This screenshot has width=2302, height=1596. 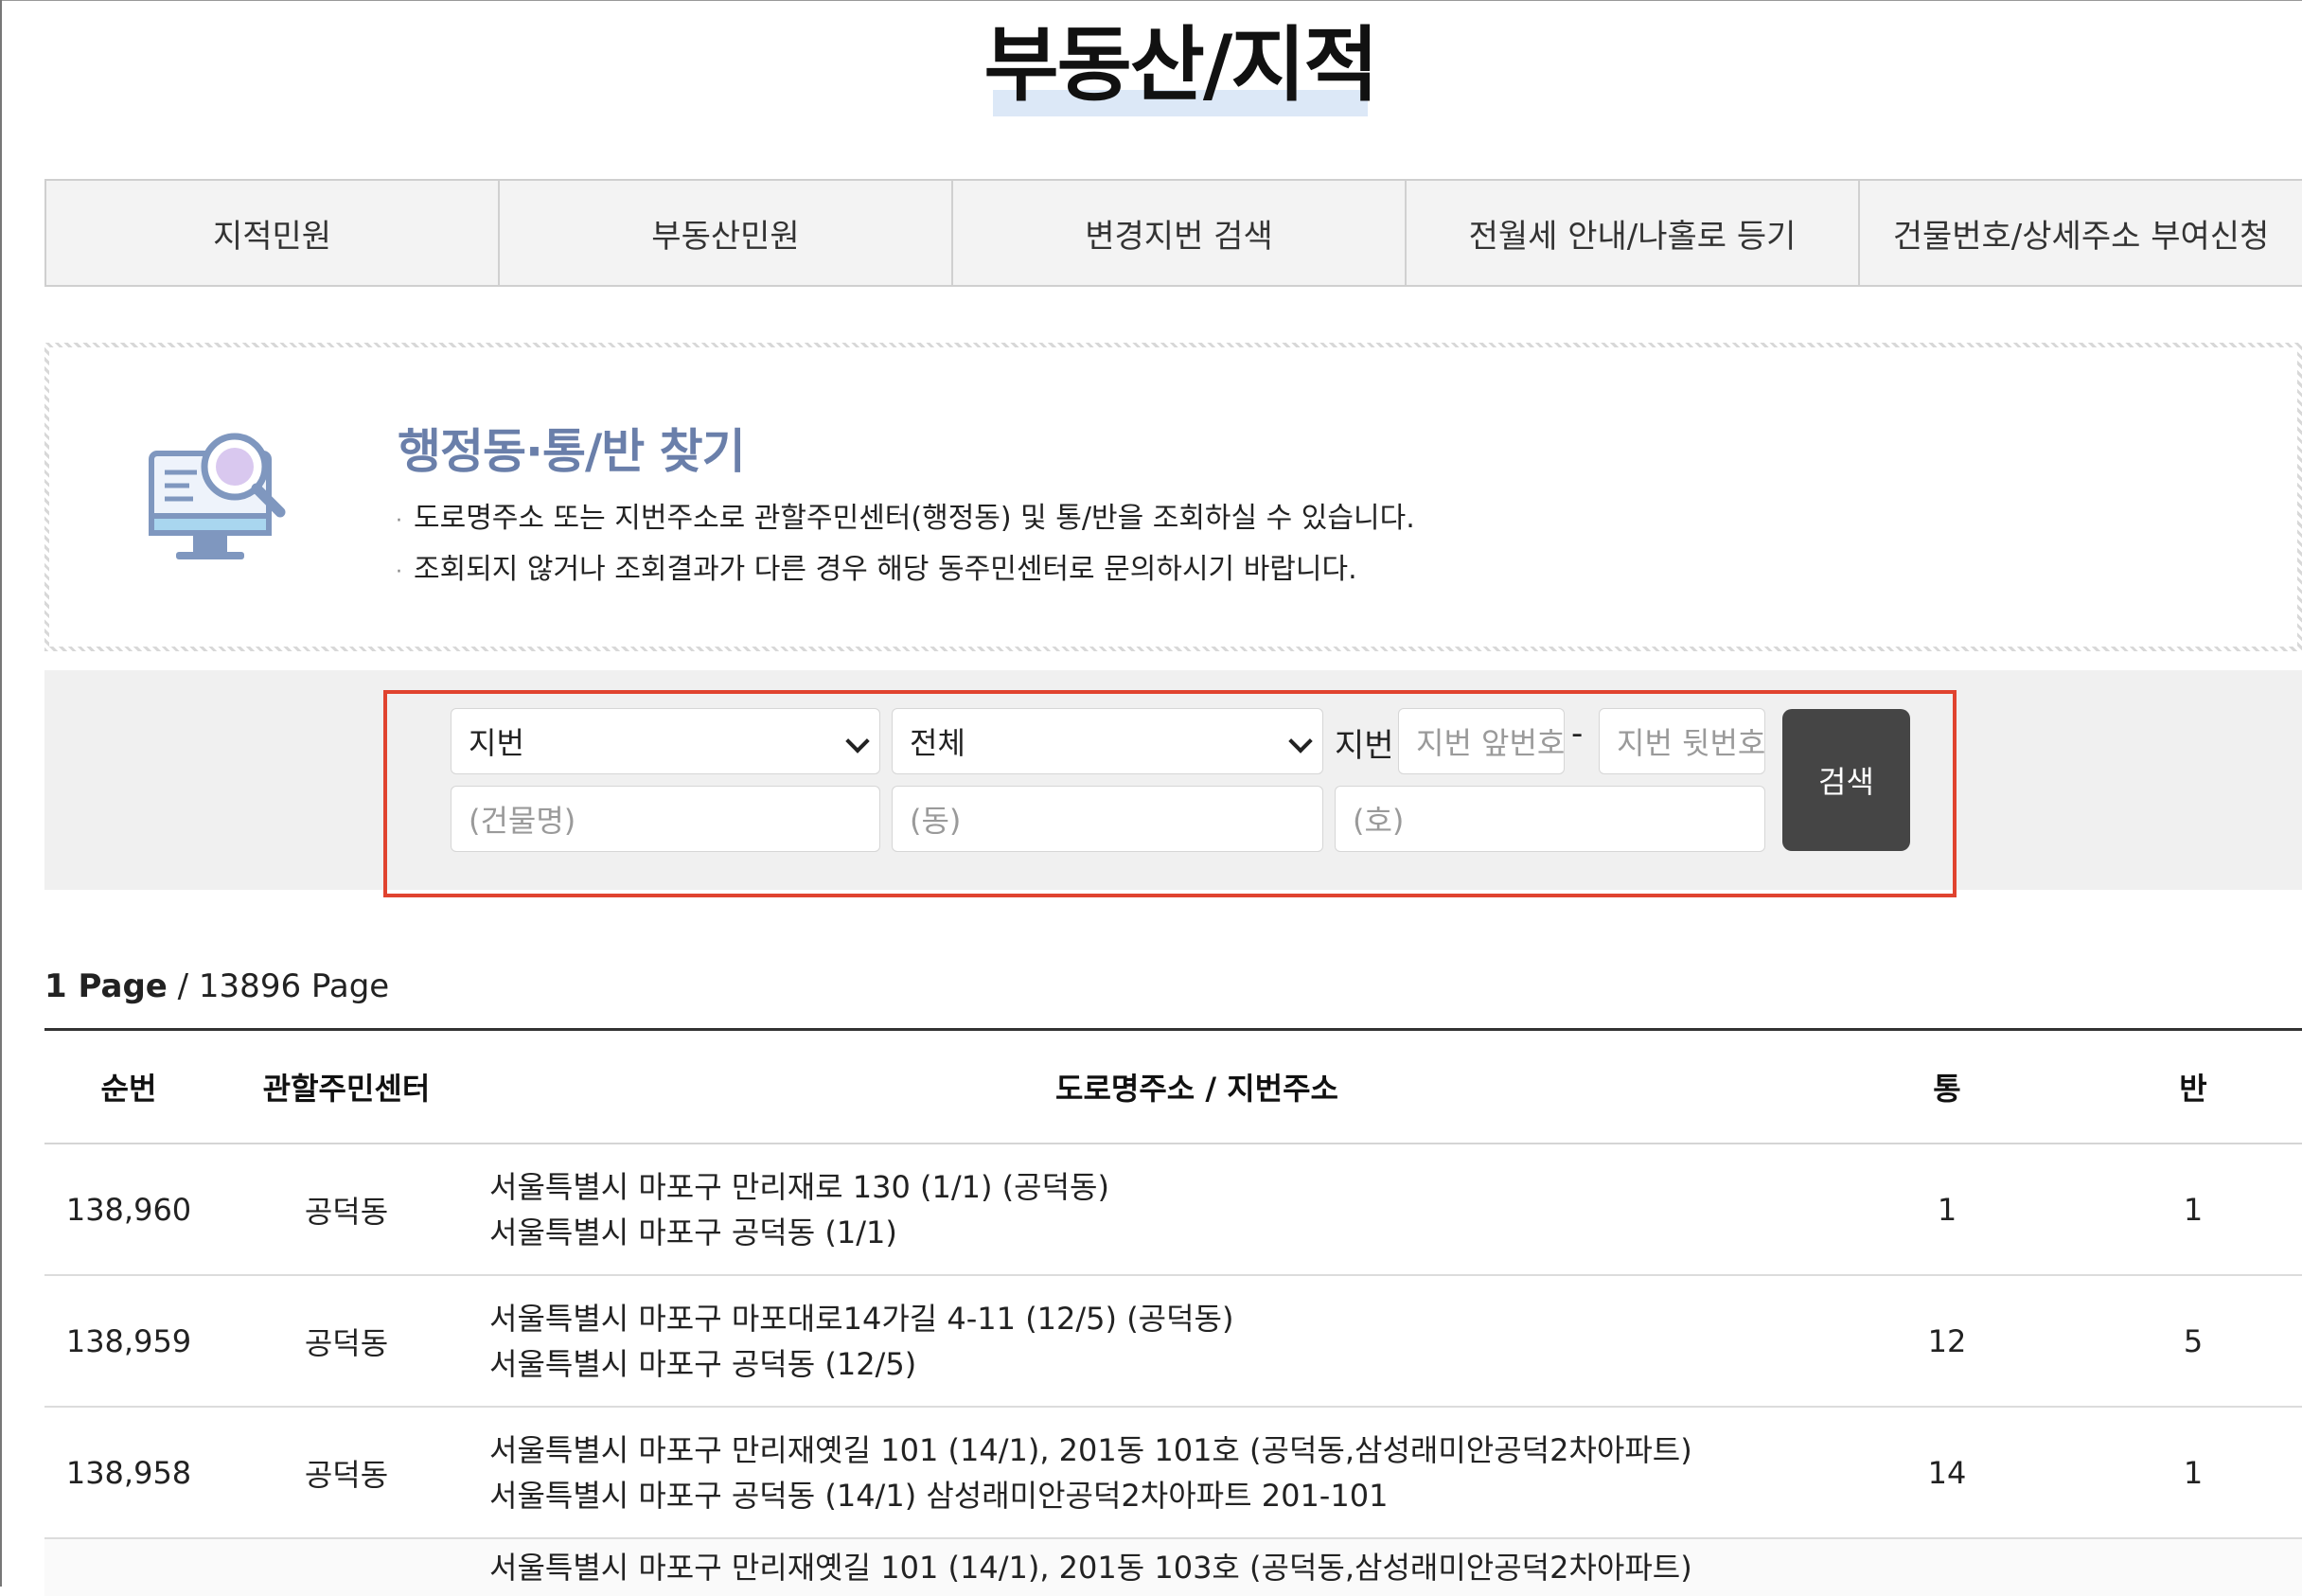 I want to click on area-select: 전체, so click(x=1107, y=741).